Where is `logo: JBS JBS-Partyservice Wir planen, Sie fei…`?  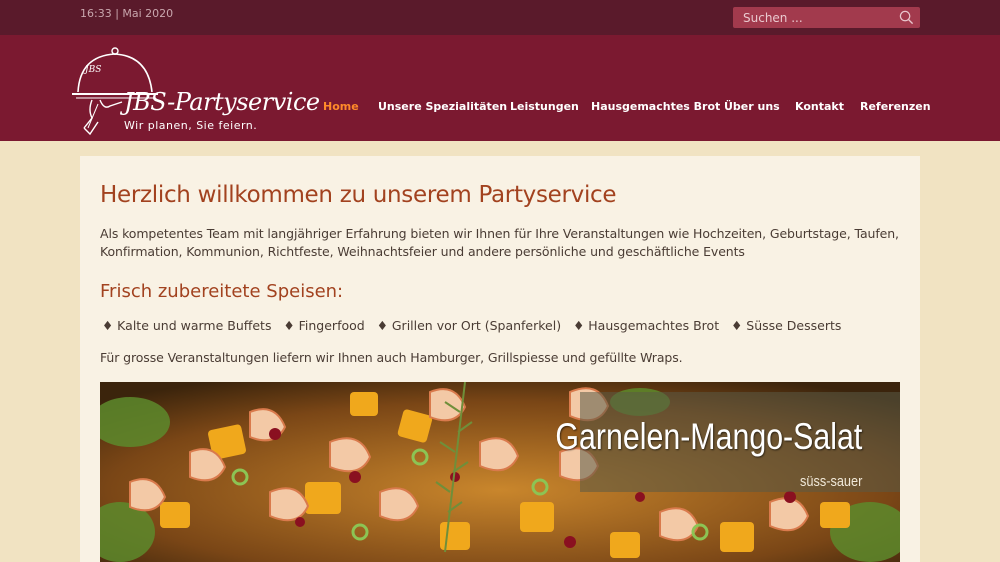 logo: JBS JBS-Partyservice Wir planen, Sie fei… is located at coordinates (195, 90).